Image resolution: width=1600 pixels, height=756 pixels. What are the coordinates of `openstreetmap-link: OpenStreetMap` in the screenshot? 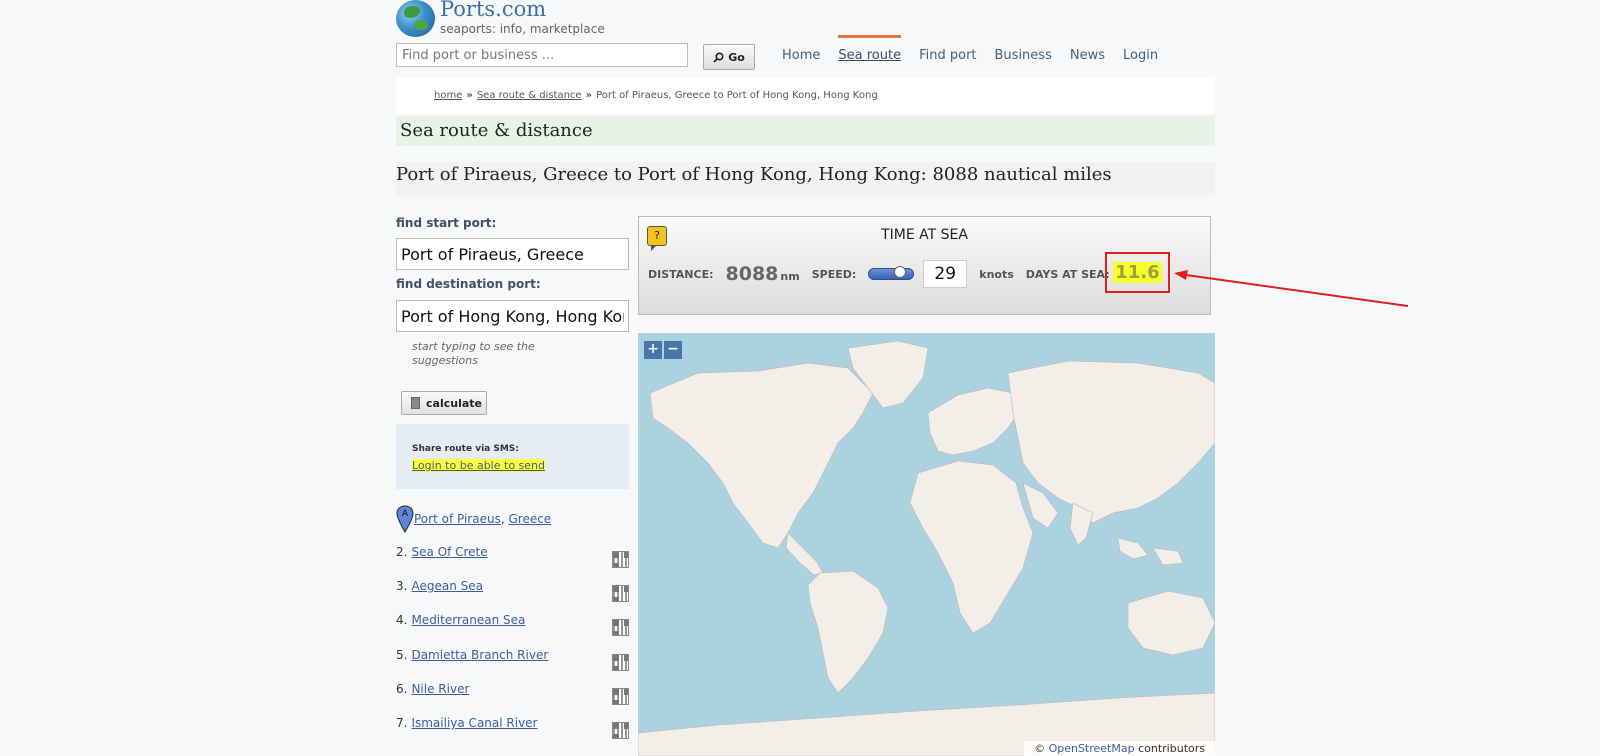 It's located at (1092, 748).